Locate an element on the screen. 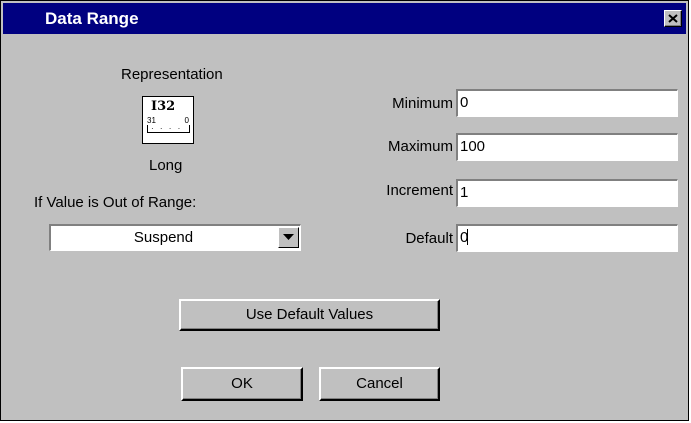  representation-heading: Representation is located at coordinates (172, 74).